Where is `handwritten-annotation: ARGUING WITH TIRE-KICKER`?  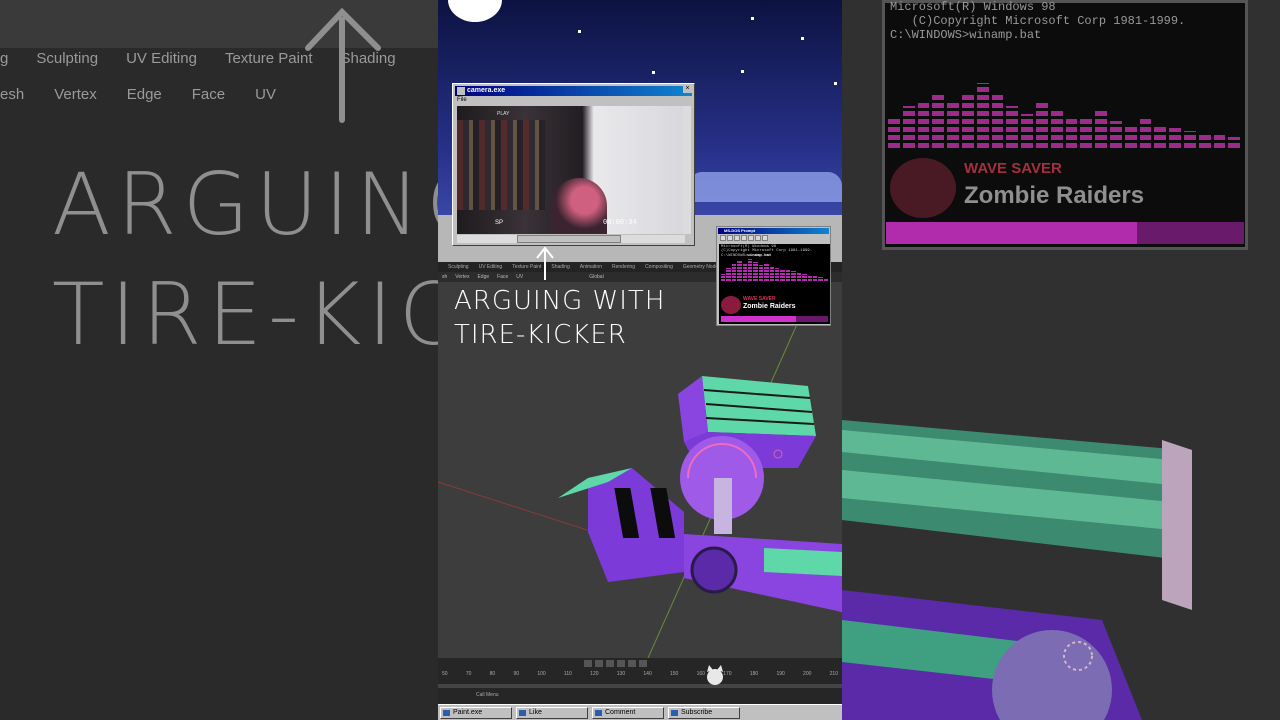 handwritten-annotation: ARGUING WITH TIRE-KICKER is located at coordinates (559, 318).